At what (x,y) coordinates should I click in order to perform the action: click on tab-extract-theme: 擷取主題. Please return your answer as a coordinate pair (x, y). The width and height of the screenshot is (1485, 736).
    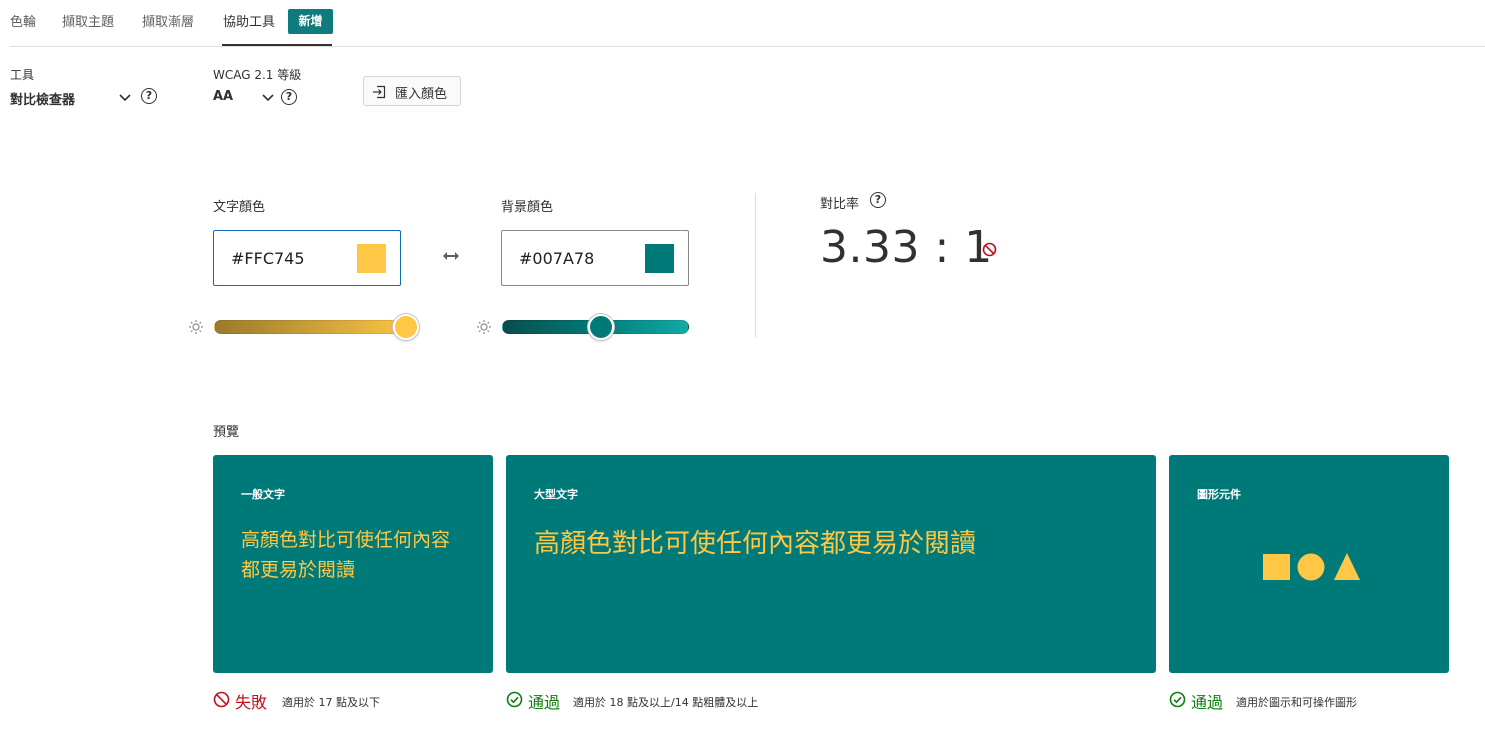
    Looking at the image, I should click on (88, 23).